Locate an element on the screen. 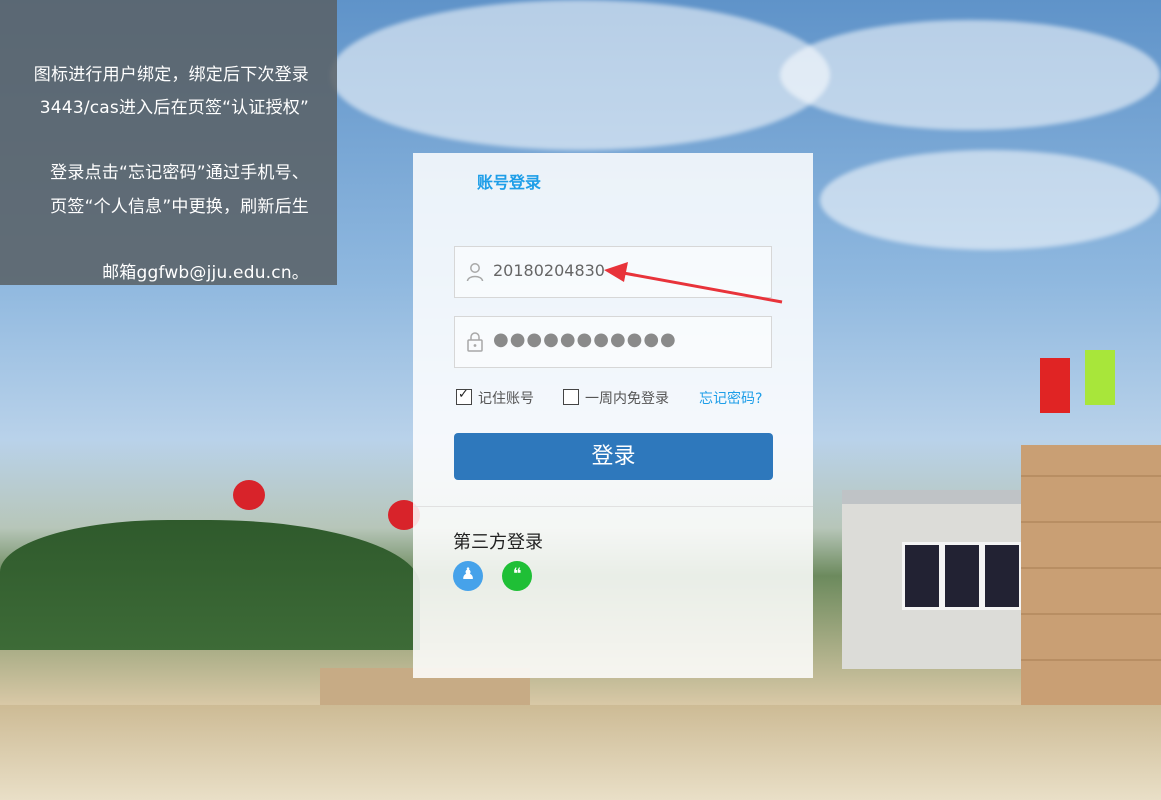  divider is located at coordinates (613, 506).